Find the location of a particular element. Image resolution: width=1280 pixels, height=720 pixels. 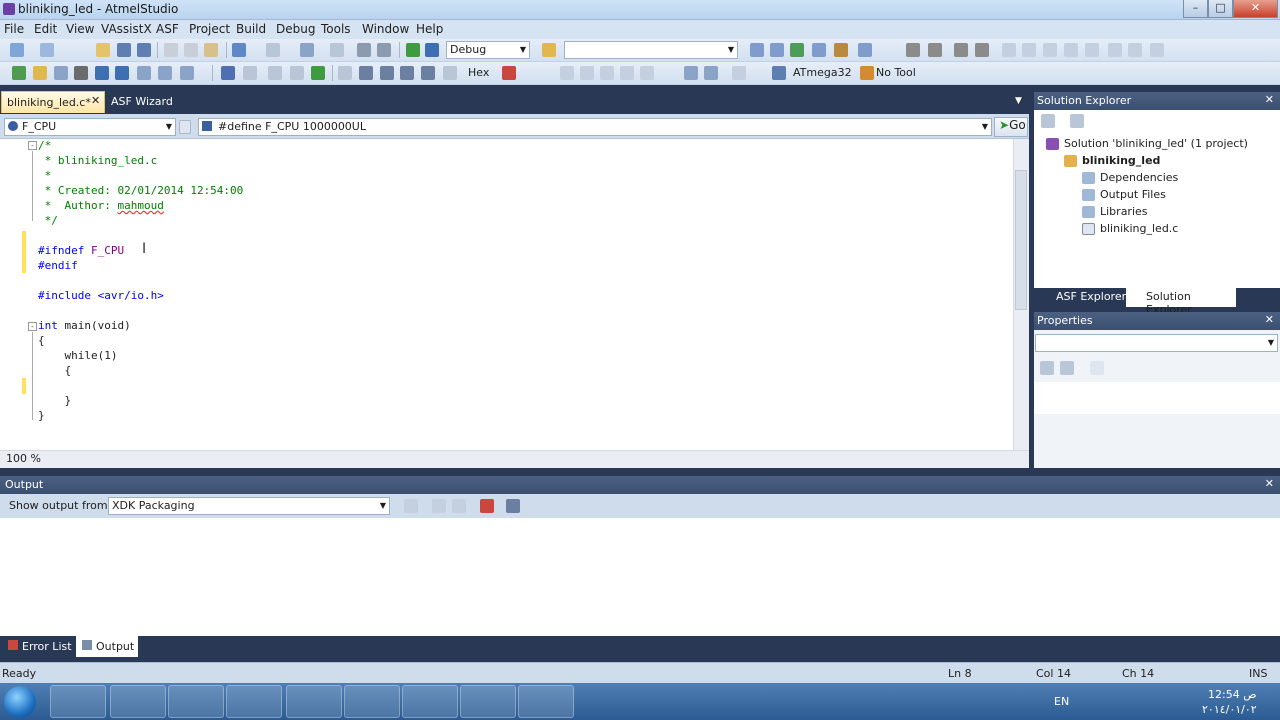

device-icon is located at coordinates (779, 73).